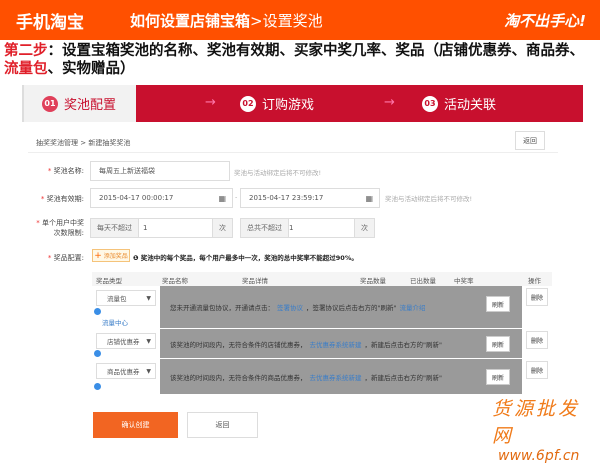 This screenshot has height=464, width=600. What do you see at coordinates (68, 233) in the screenshot?
I see `label-text: 次数限制:` at bounding box center [68, 233].